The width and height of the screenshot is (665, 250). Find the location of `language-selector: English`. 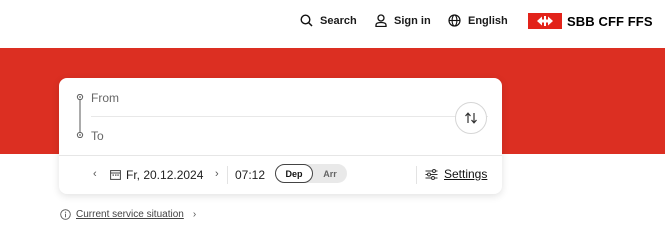

language-selector: English is located at coordinates (478, 20).